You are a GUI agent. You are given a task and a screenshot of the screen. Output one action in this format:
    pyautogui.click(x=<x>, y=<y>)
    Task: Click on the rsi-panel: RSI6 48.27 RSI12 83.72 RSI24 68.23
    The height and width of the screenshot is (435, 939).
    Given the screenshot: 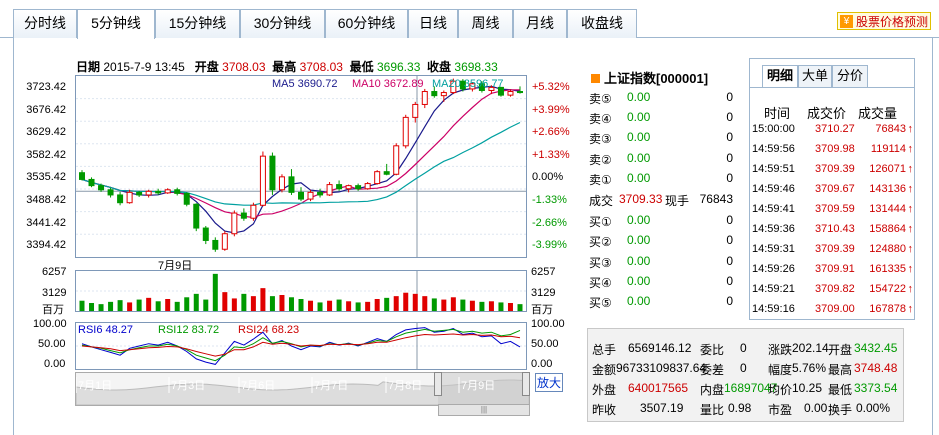 What is the action you would take?
    pyautogui.click(x=301, y=346)
    